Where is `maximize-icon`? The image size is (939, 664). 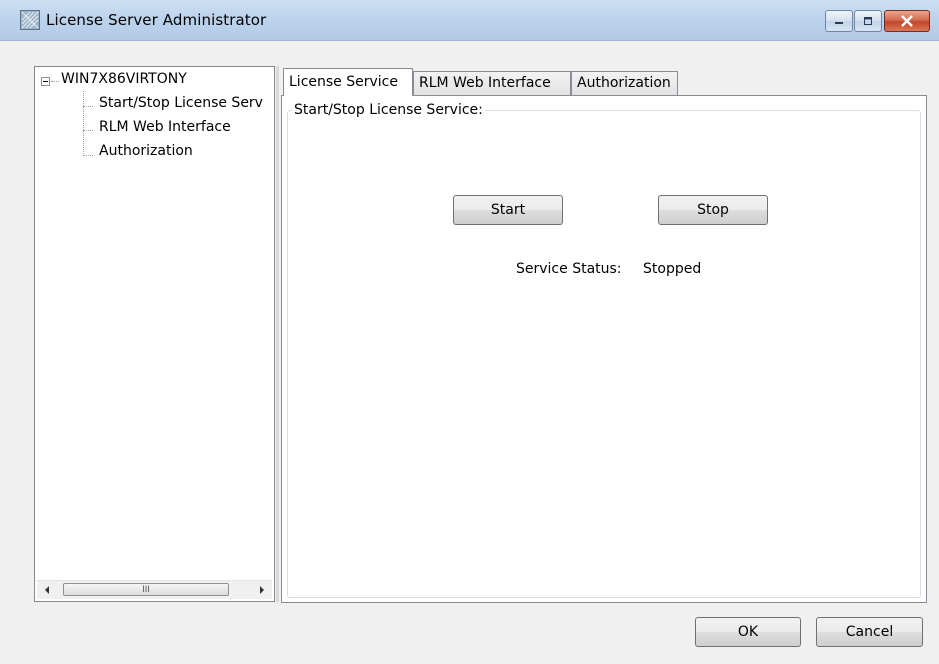
maximize-icon is located at coordinates (868, 21).